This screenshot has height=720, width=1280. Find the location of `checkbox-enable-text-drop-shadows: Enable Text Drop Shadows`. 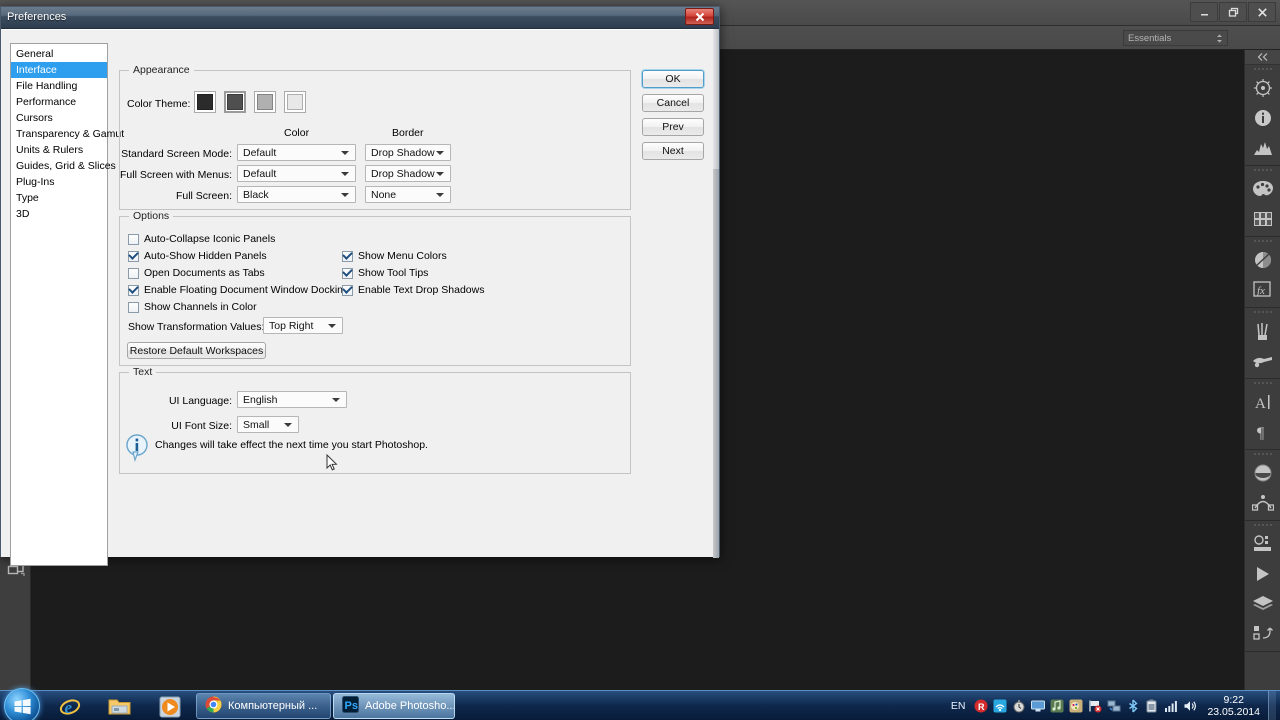

checkbox-enable-text-drop-shadows: Enable Text Drop Shadows is located at coordinates (413, 290).